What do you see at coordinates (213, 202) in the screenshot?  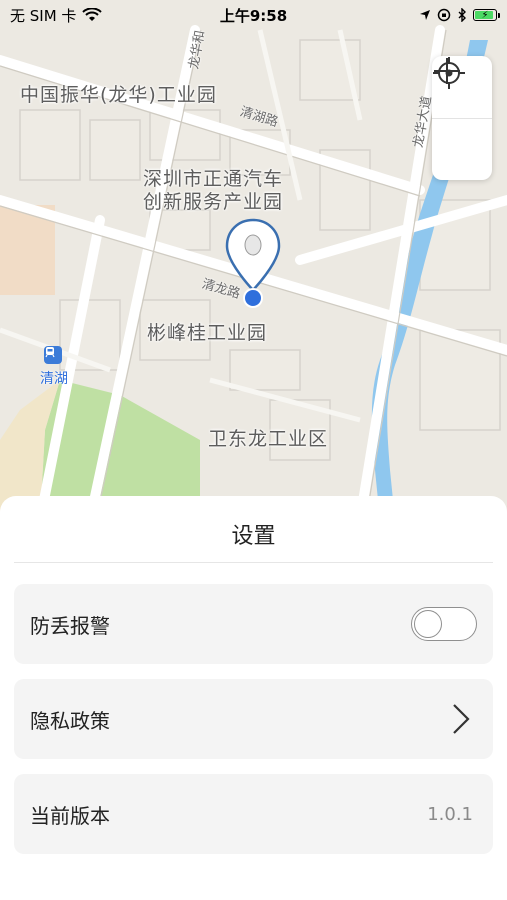 I see `map-label-zhengtong-line2: 创新服务产业园` at bounding box center [213, 202].